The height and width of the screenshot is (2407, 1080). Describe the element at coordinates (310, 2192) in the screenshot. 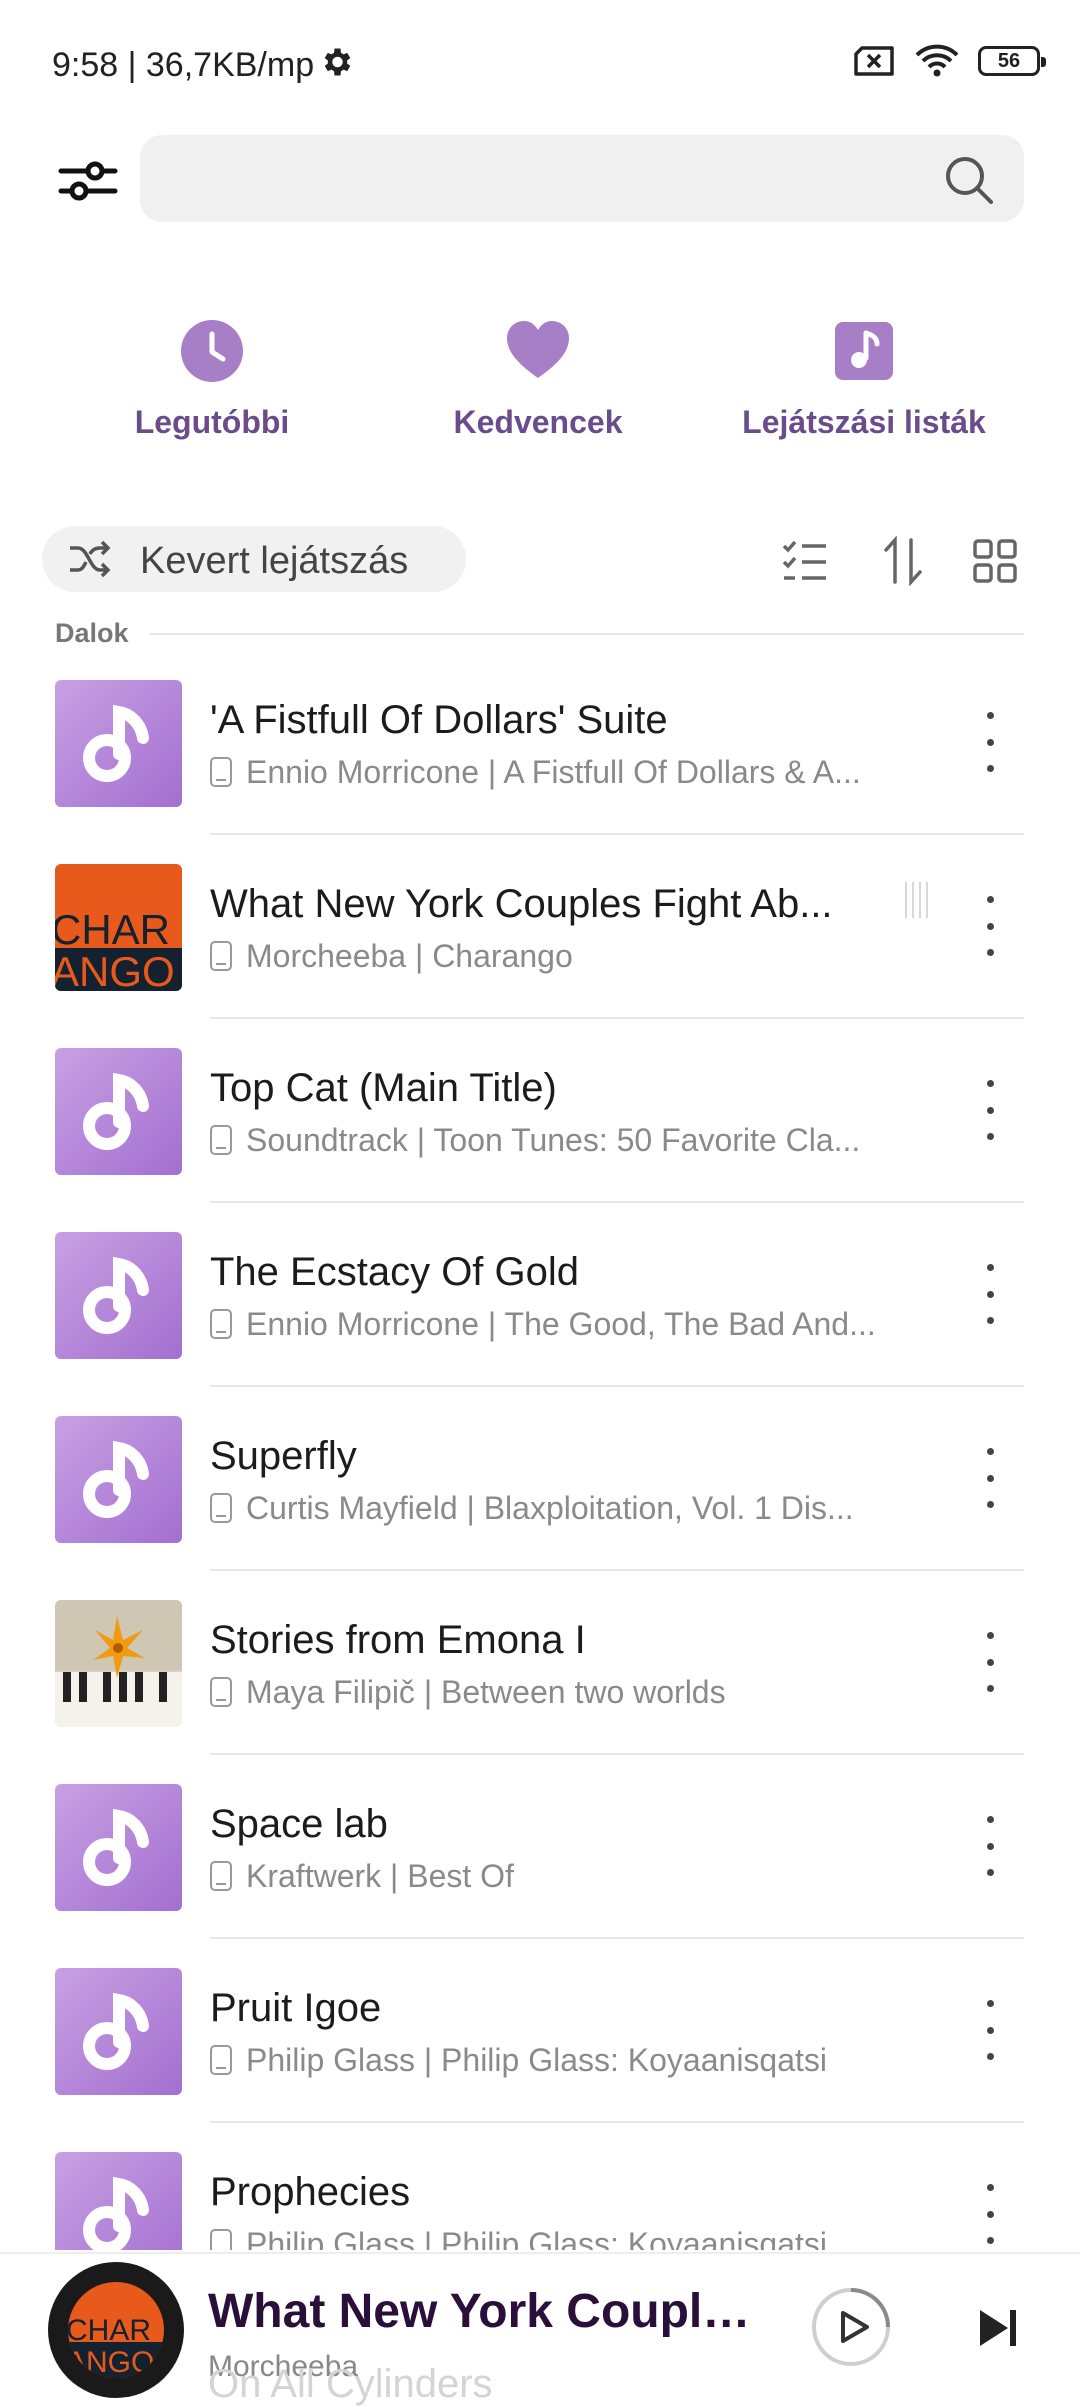

I see `song-title: Prophecies` at that location.